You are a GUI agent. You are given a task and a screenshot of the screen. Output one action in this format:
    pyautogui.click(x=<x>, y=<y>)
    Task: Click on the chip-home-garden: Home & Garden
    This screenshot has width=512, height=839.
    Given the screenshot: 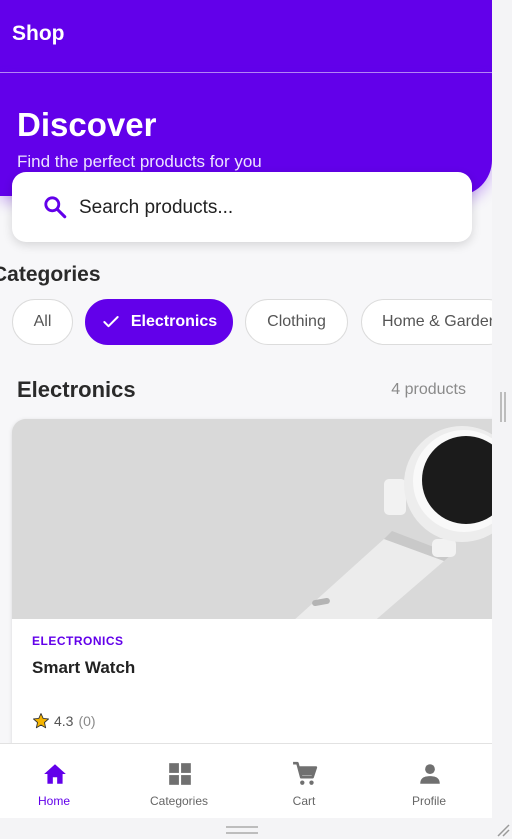 What is the action you would take?
    pyautogui.click(x=426, y=322)
    